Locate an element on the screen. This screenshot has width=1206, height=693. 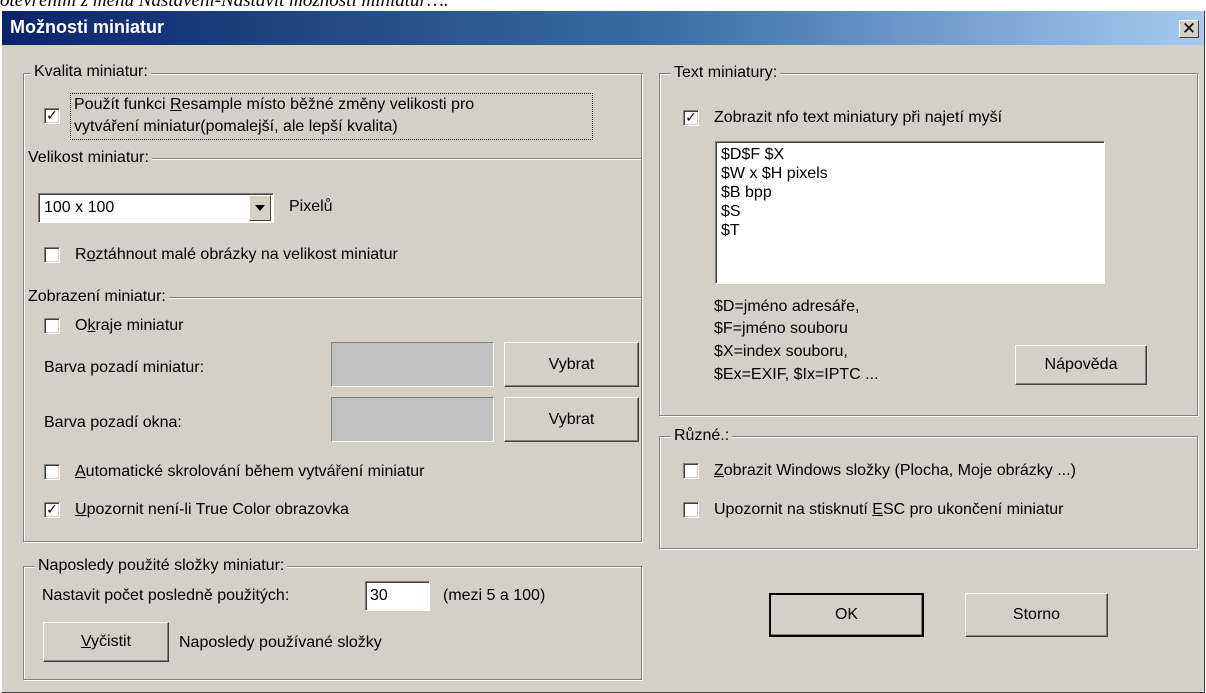
show-info-checkbox: ✓ is located at coordinates (691, 118).